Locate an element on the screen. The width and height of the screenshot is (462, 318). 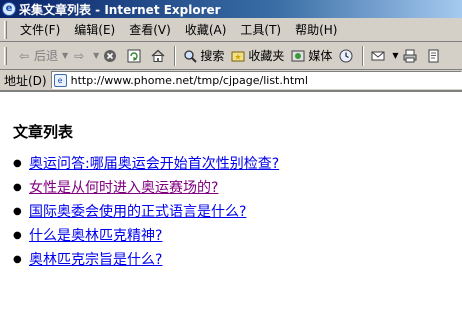
search-label: 搜索 is located at coordinates (212, 56).